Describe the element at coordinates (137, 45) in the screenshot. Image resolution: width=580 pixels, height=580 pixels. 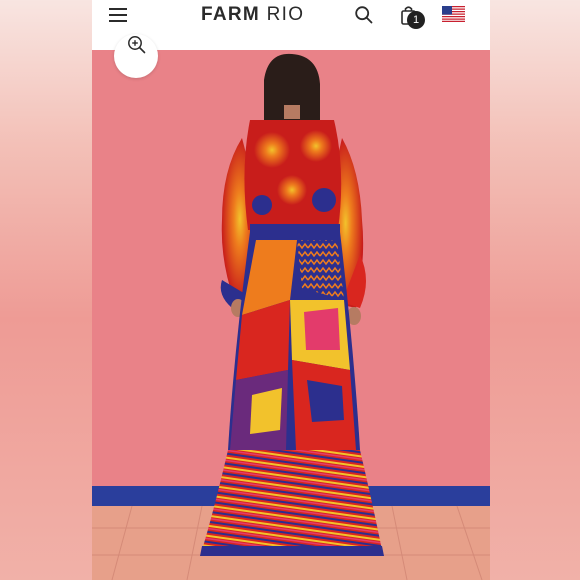
I see `zoom-in-icon` at that location.